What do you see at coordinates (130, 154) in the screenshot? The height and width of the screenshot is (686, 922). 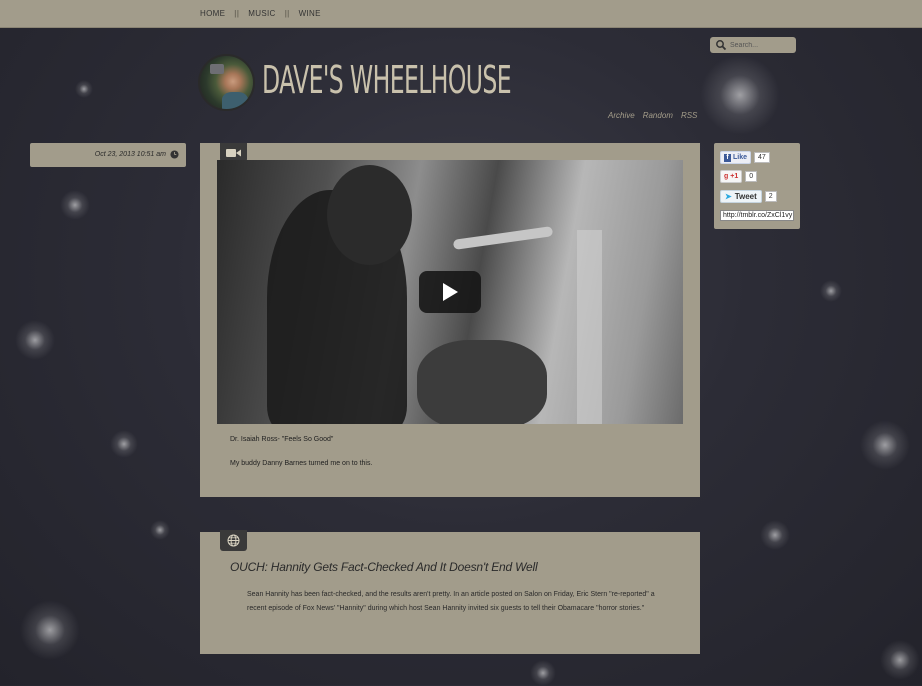 I see `post-date: Oct 23, 2013 10:51 am` at bounding box center [130, 154].